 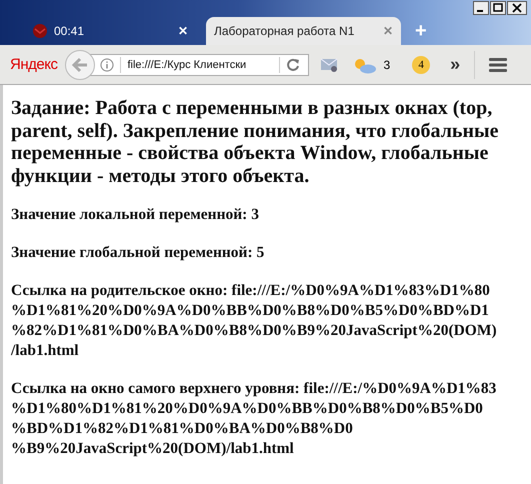 I want to click on close-tab-button: ✕, so click(x=183, y=31).